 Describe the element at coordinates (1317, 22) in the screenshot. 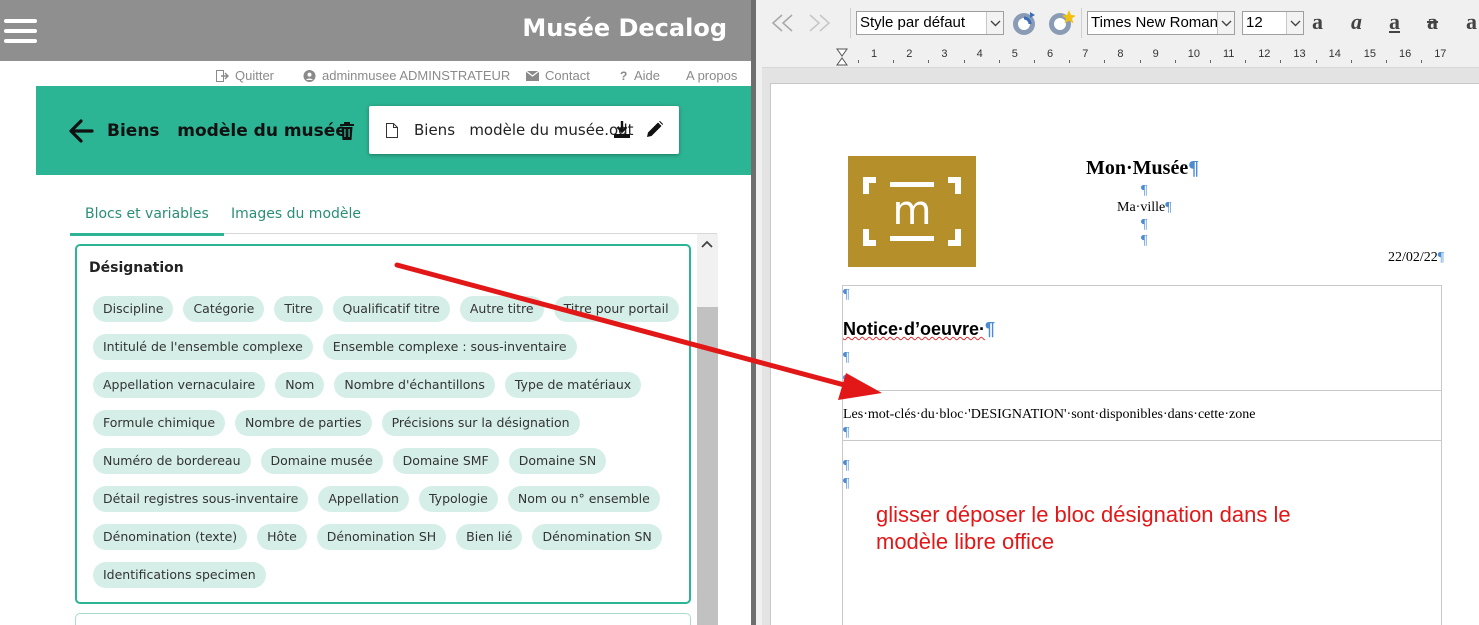

I see `bold-icon: a` at that location.